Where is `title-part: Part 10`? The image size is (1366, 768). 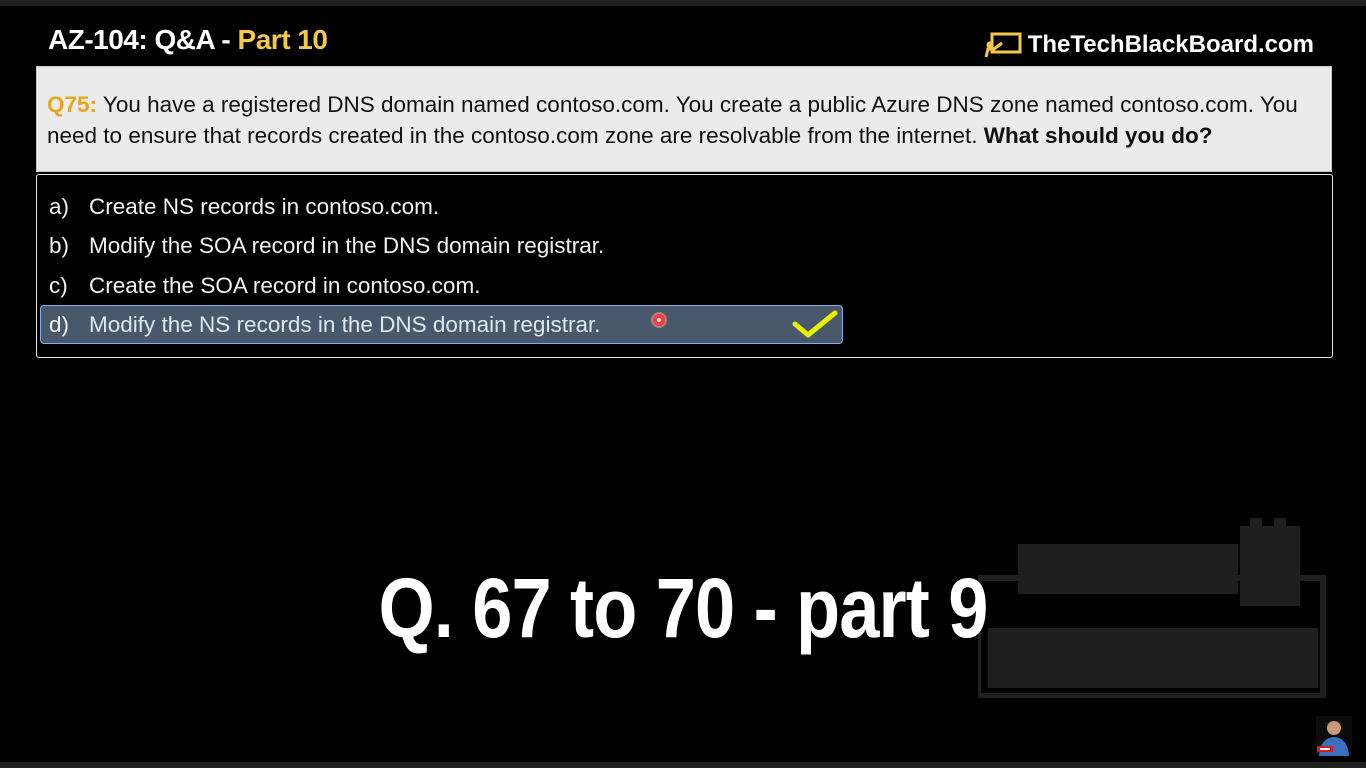
title-part: Part 10 is located at coordinates (282, 39).